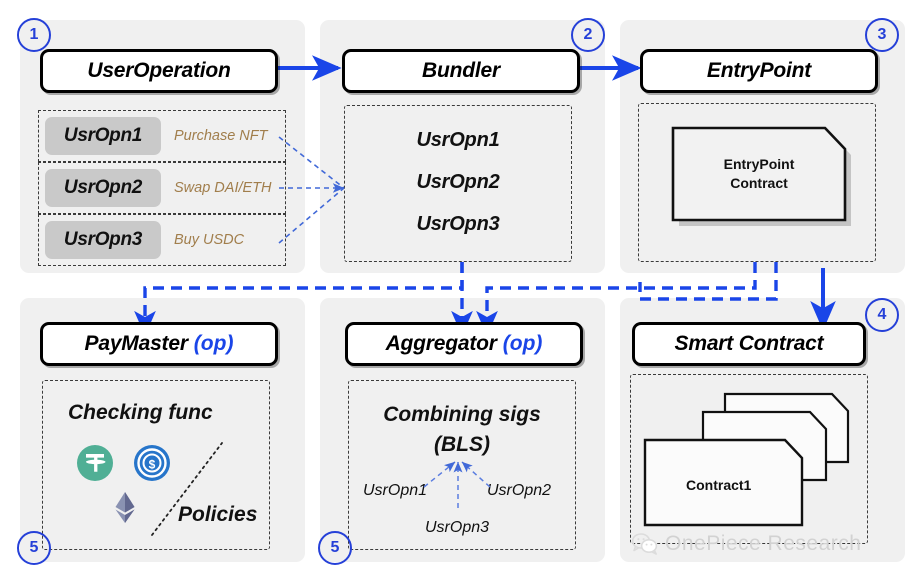 The height and width of the screenshot is (586, 922). Describe the element at coordinates (882, 35) in the screenshot. I see `badge-step-3: 3` at that location.